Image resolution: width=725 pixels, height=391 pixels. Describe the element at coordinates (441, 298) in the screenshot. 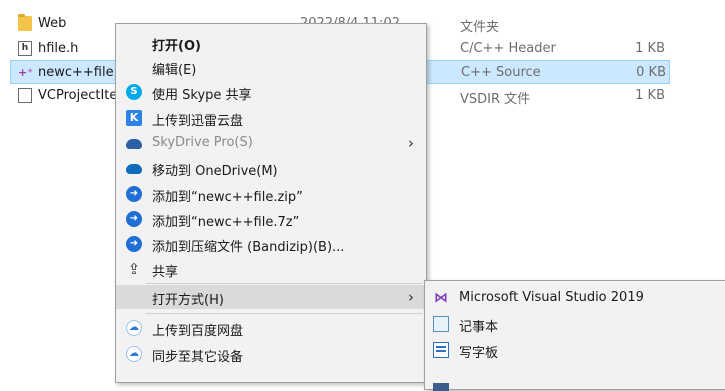

I see `visual-studio-icon: ⋈` at that location.